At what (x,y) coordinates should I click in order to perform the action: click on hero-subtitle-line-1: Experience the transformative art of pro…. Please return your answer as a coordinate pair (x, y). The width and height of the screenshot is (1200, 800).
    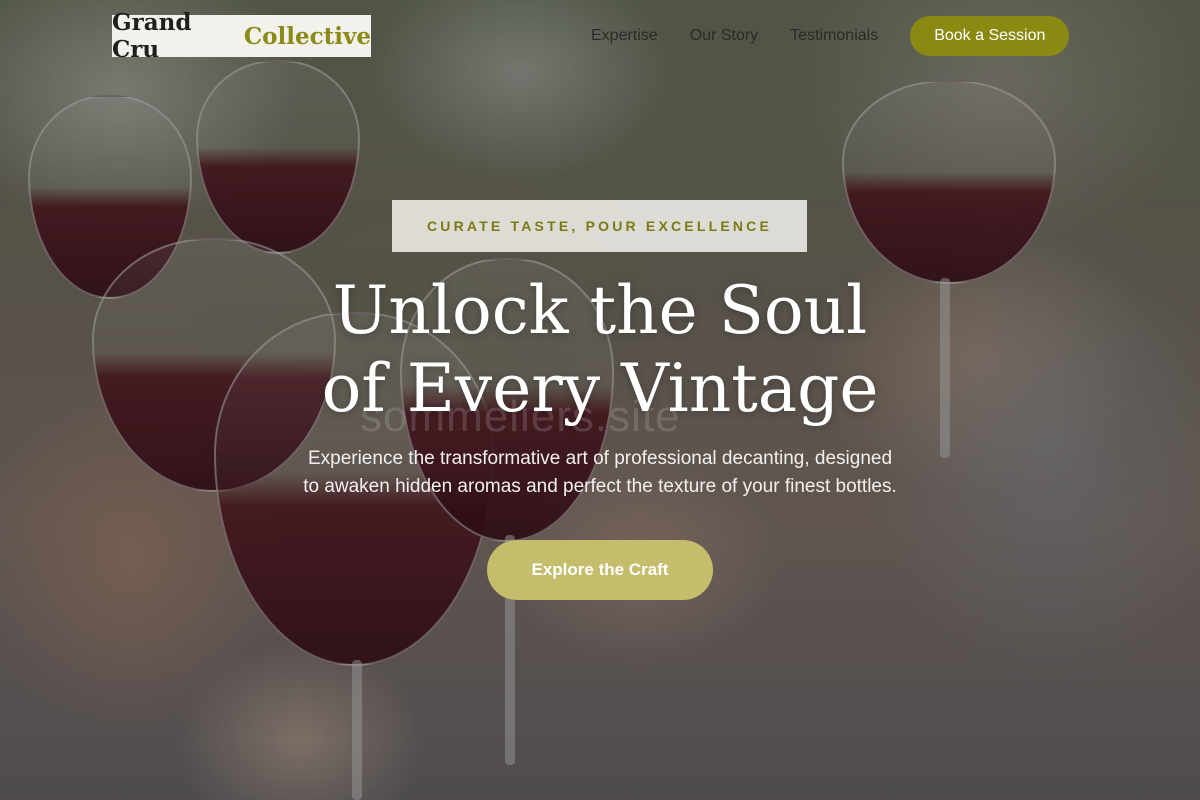
    Looking at the image, I should click on (600, 458).